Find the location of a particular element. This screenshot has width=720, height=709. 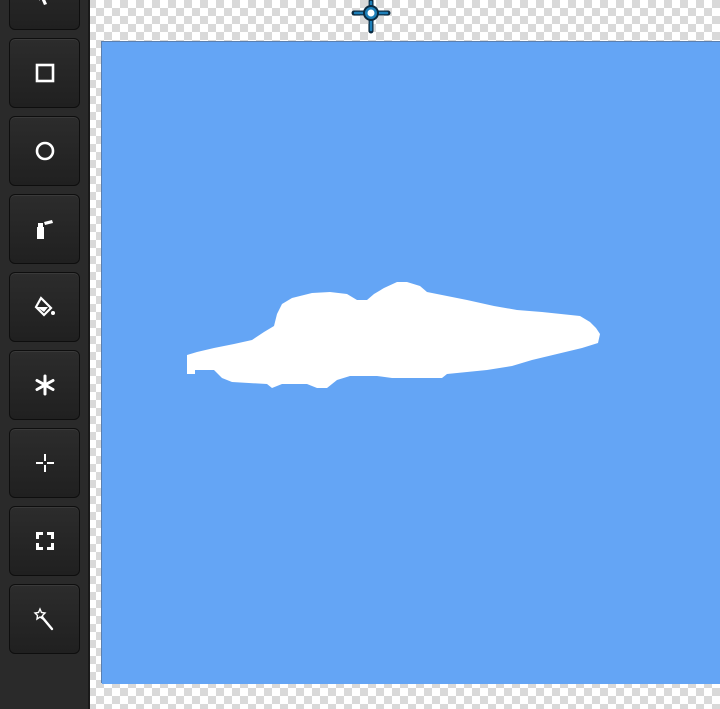

square-icon is located at coordinates (45, 73).